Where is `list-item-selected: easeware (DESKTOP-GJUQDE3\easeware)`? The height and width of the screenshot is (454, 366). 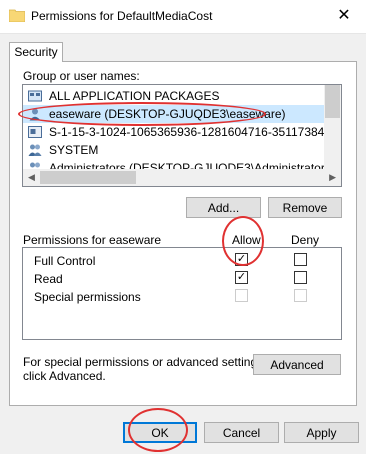
list-item-selected: easeware (DESKTOP-GJUQDE3\easeware) is located at coordinates (178, 114).